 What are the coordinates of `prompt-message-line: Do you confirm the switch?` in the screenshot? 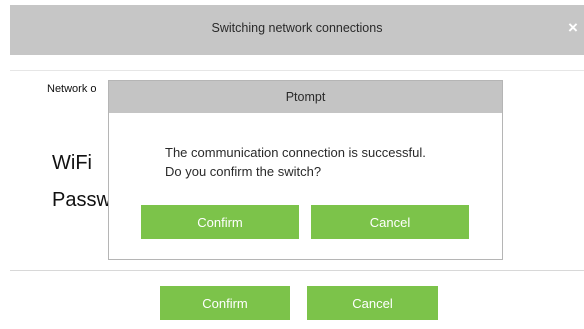 It's located at (243, 171).